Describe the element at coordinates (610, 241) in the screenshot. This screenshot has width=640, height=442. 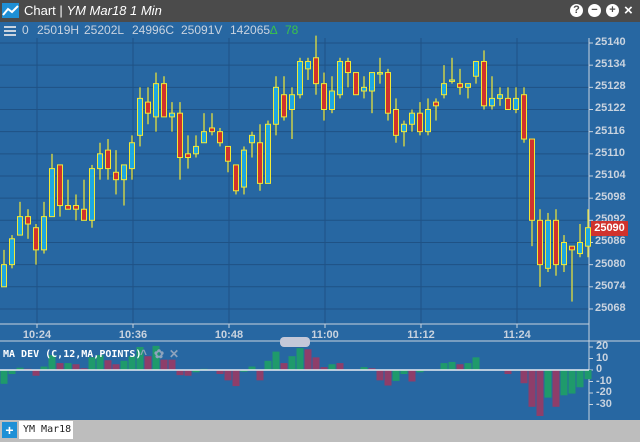
I see `price-label: 25086` at that location.